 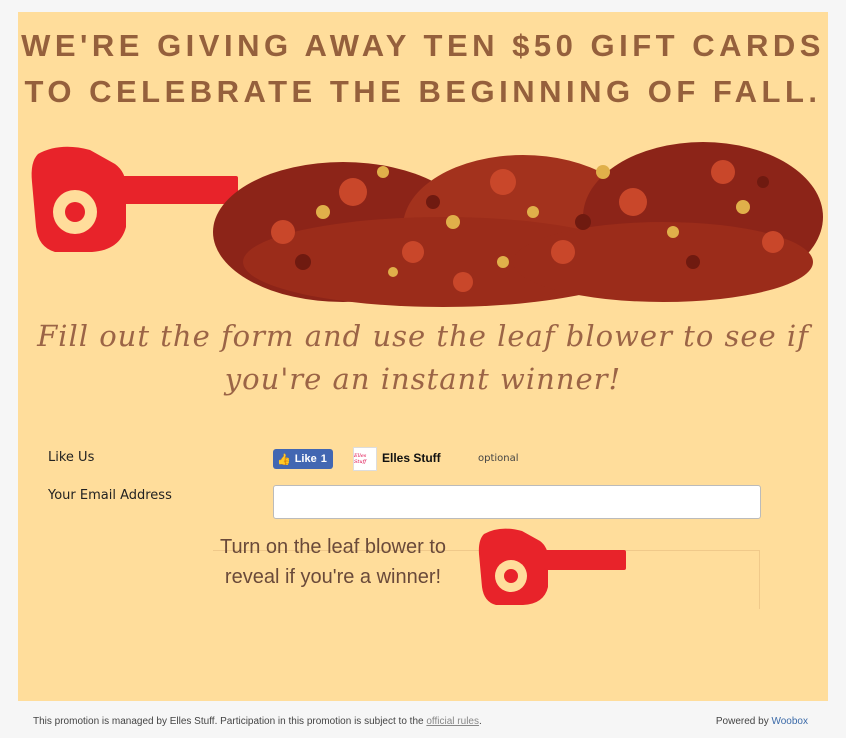 What do you see at coordinates (789, 721) in the screenshot?
I see `woobox-link: Woobox` at bounding box center [789, 721].